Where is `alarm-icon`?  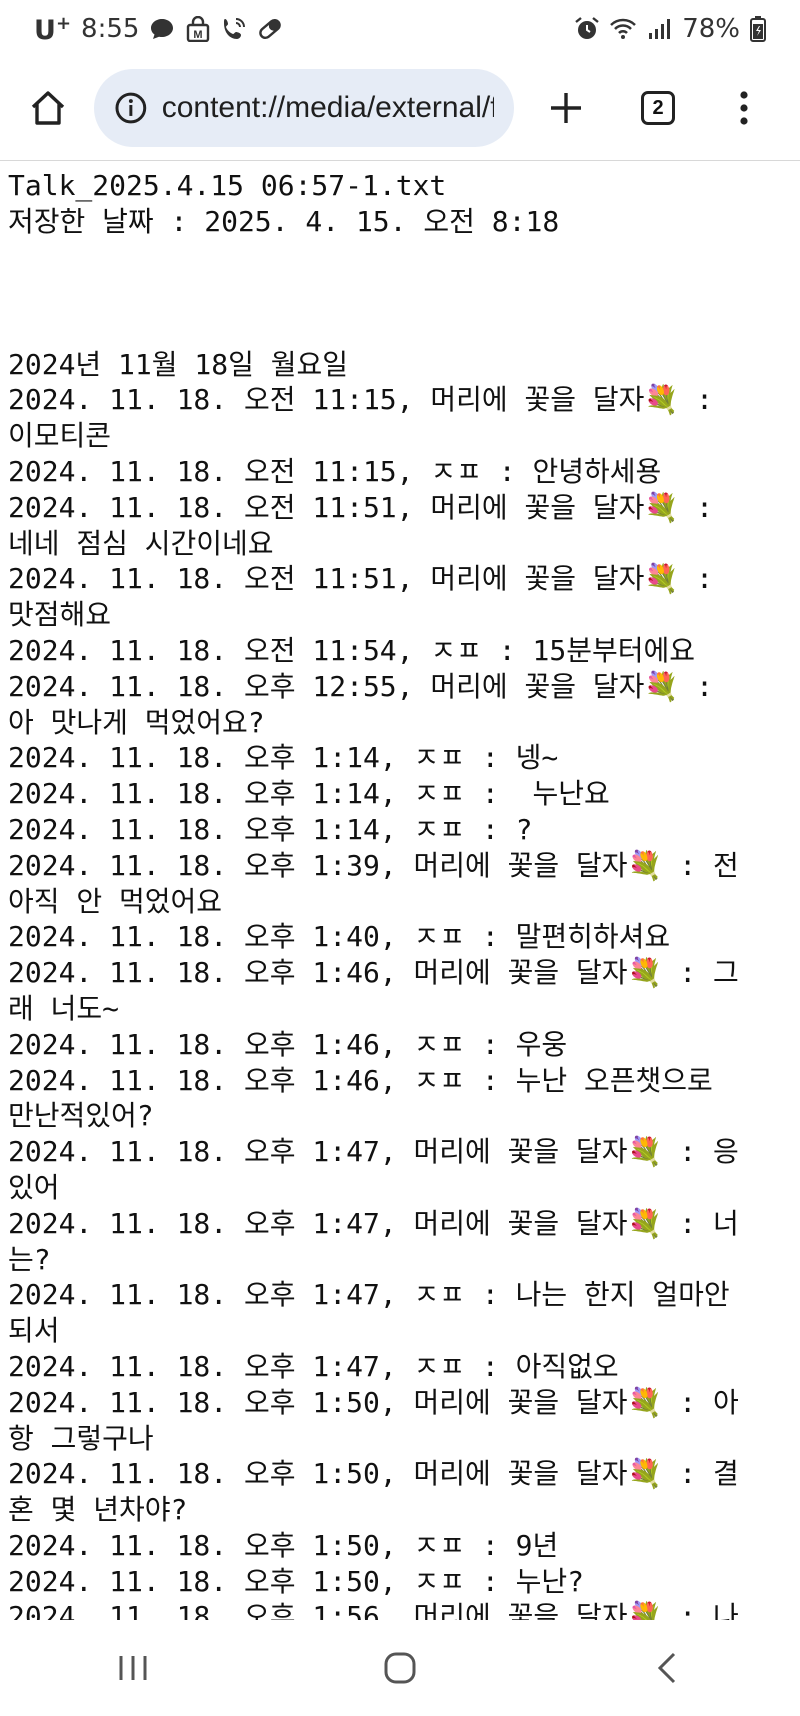 alarm-icon is located at coordinates (587, 28).